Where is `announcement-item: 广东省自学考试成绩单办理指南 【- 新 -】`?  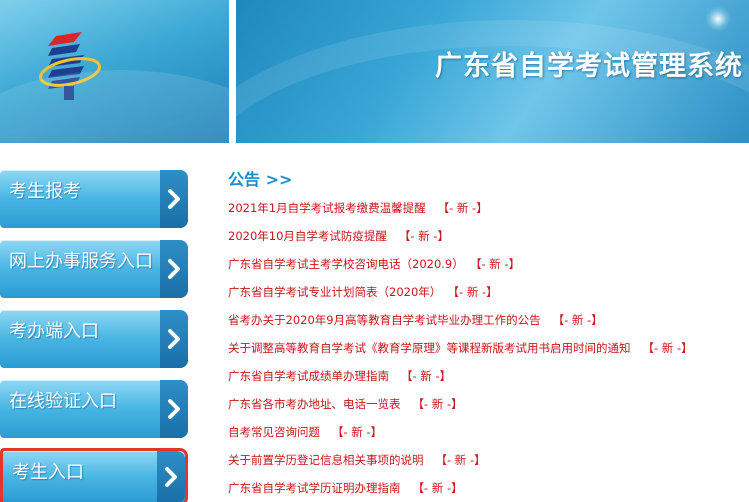
announcement-item: 广东省自学考试成绩单办理指南 【- 新 -】 is located at coordinates (339, 376).